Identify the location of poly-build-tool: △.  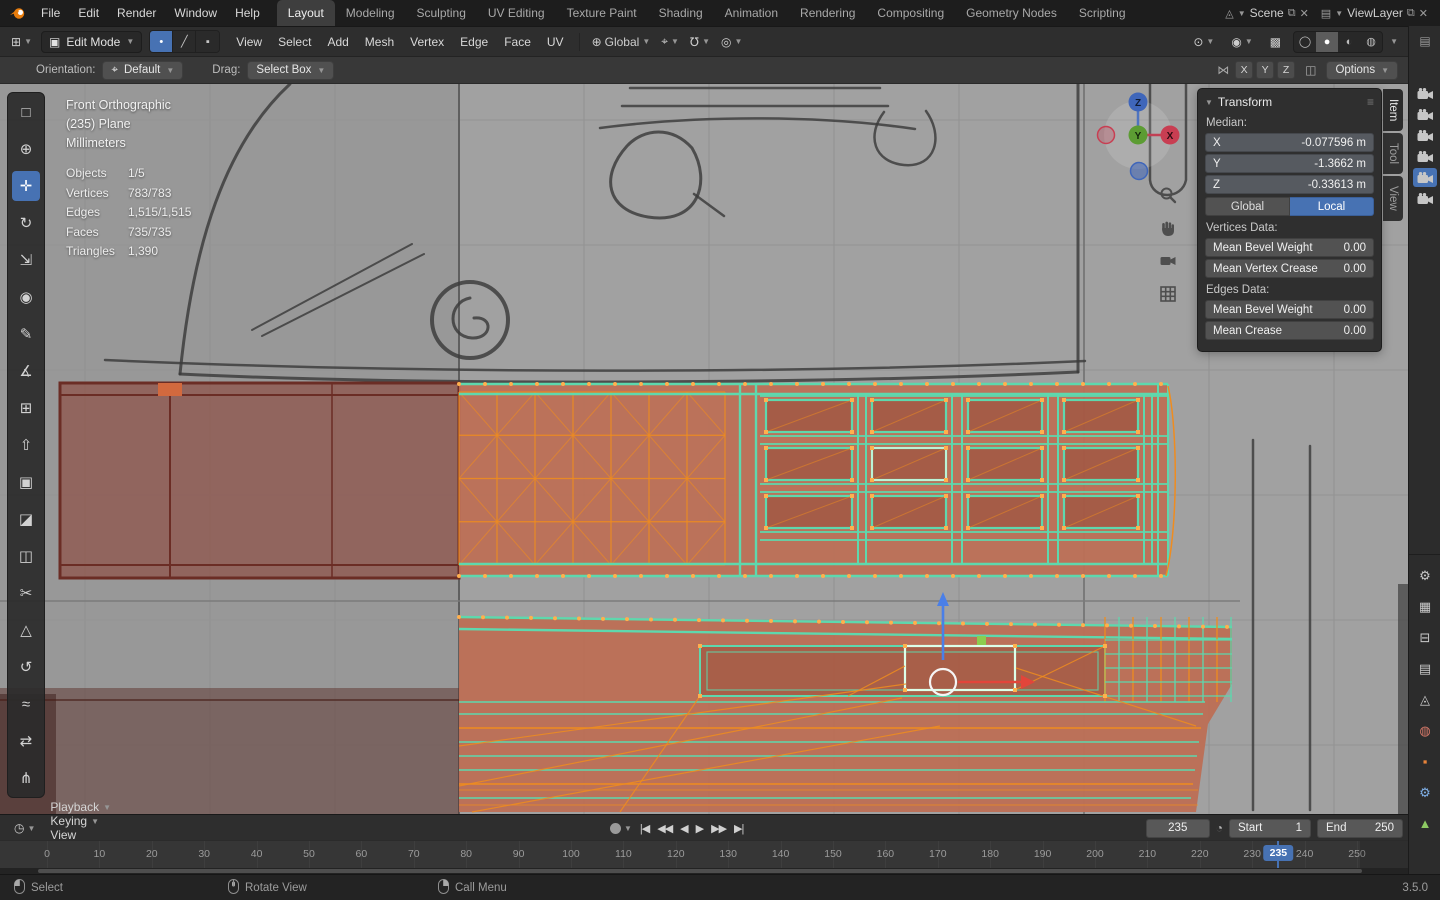
(26, 630).